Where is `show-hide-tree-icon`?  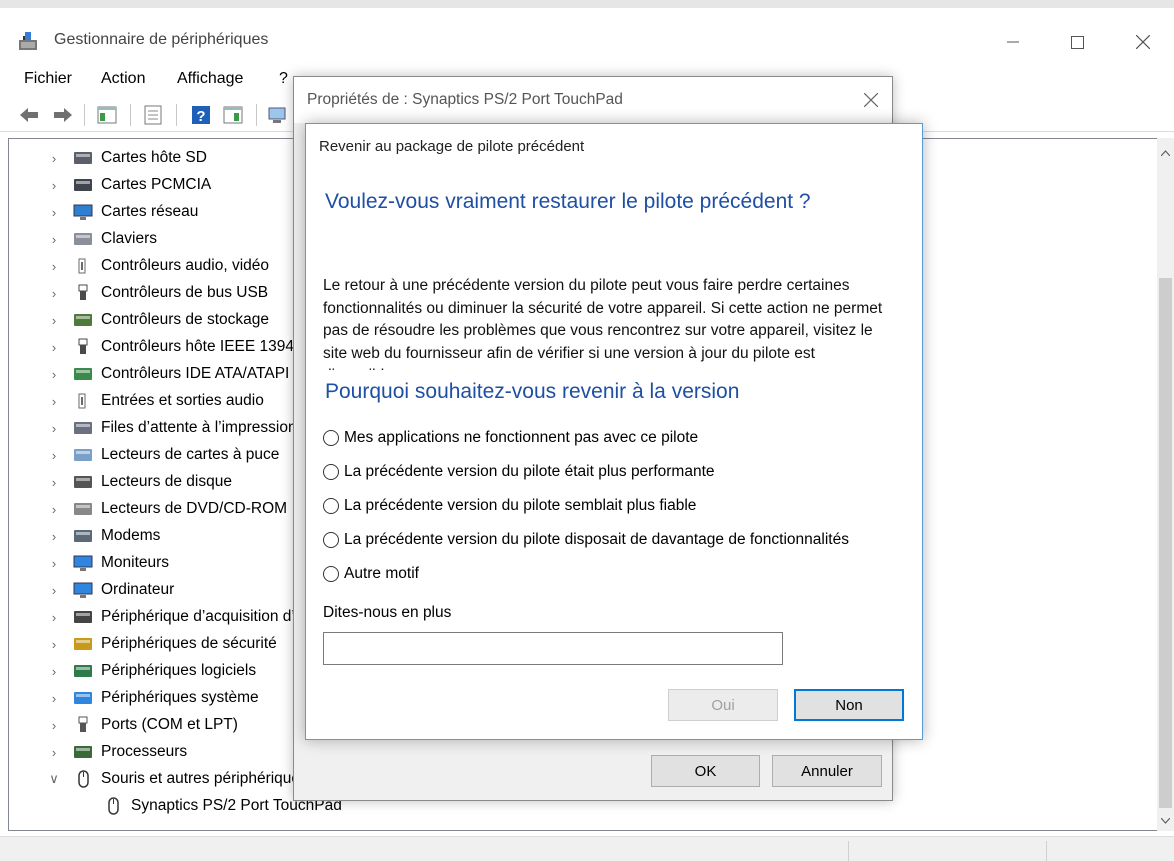 show-hide-tree-icon is located at coordinates (107, 115).